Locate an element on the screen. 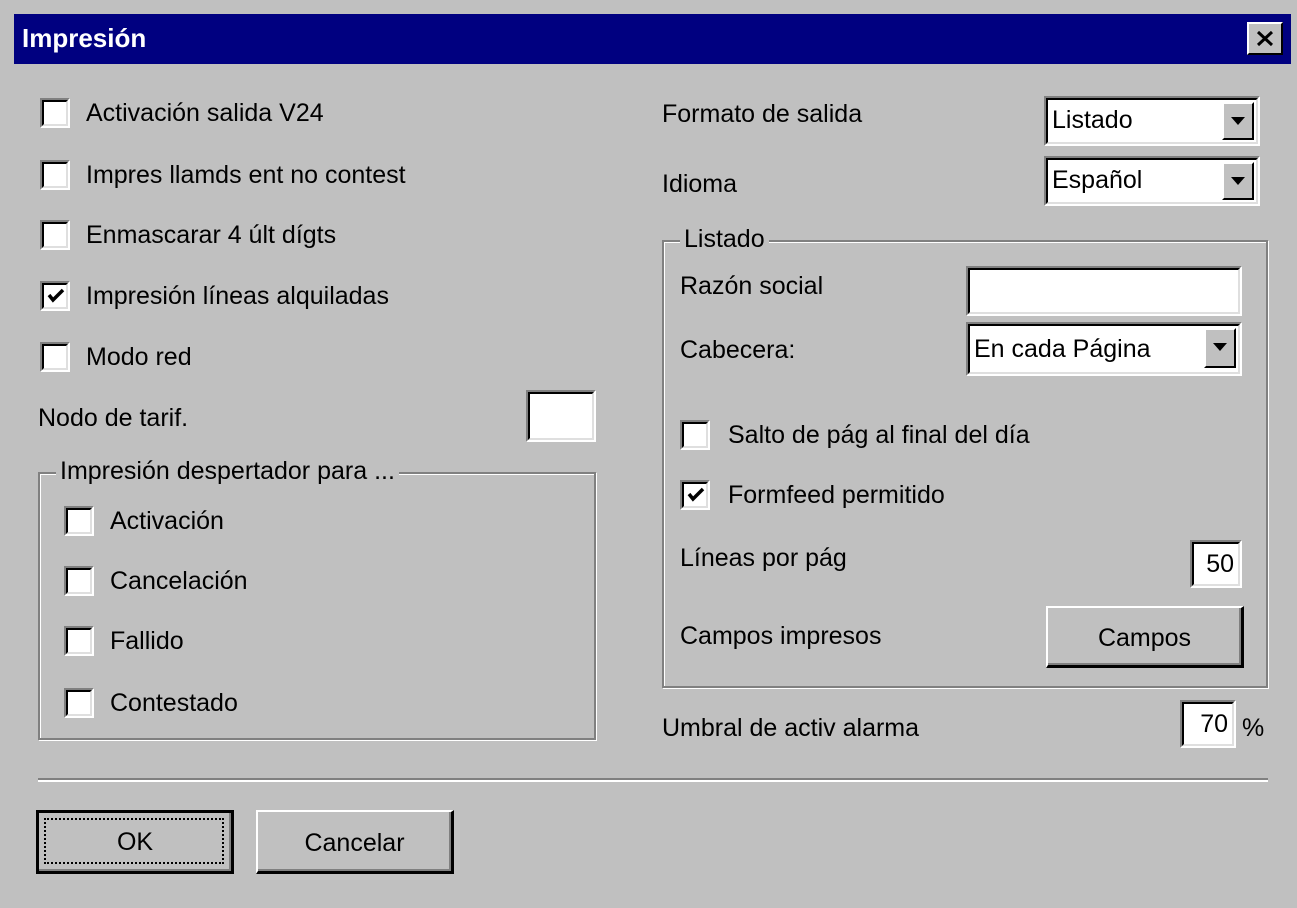  checkbox-impresion-lineas-alquiladas is located at coordinates (55, 296).